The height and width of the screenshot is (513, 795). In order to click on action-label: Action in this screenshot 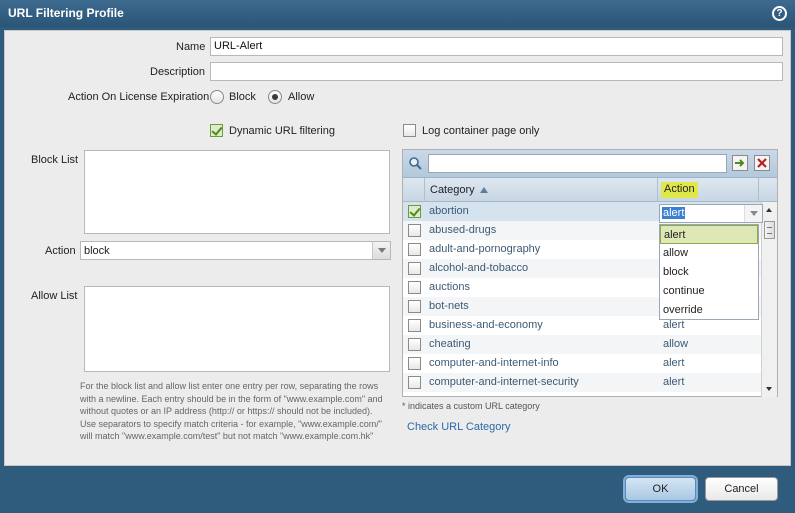, I will do `click(60, 251)`.